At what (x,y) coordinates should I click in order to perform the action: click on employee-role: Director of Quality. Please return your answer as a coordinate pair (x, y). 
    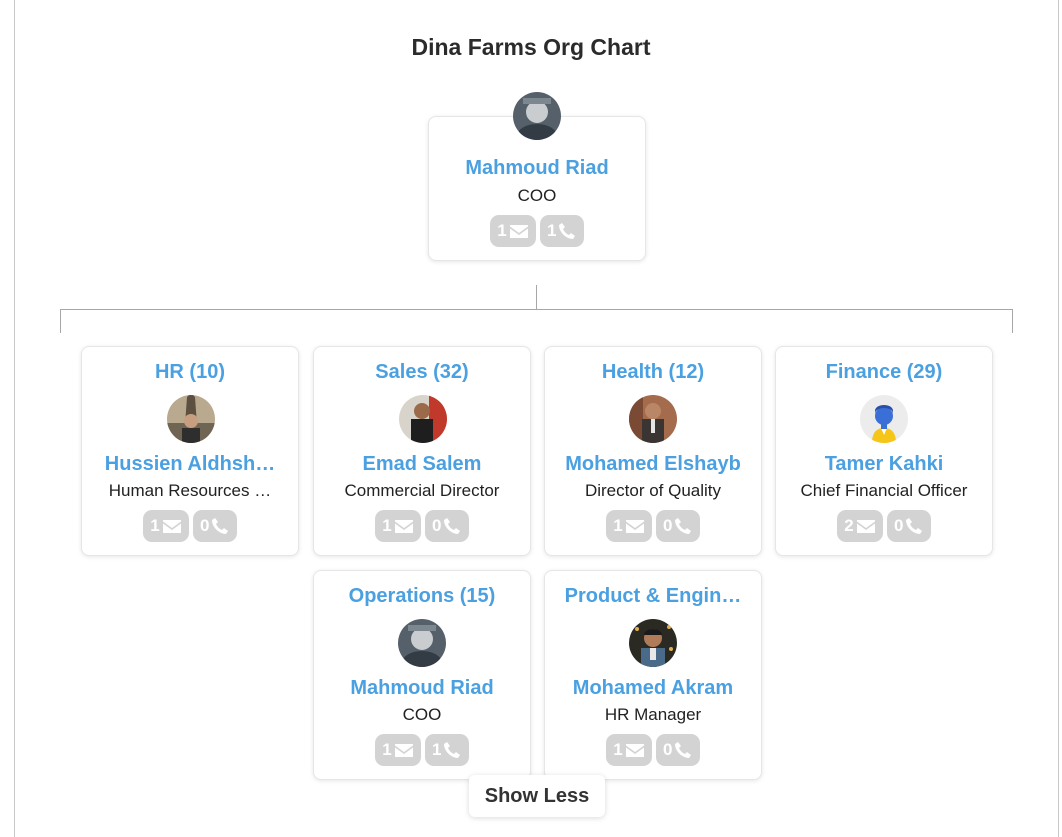
    Looking at the image, I should click on (653, 490).